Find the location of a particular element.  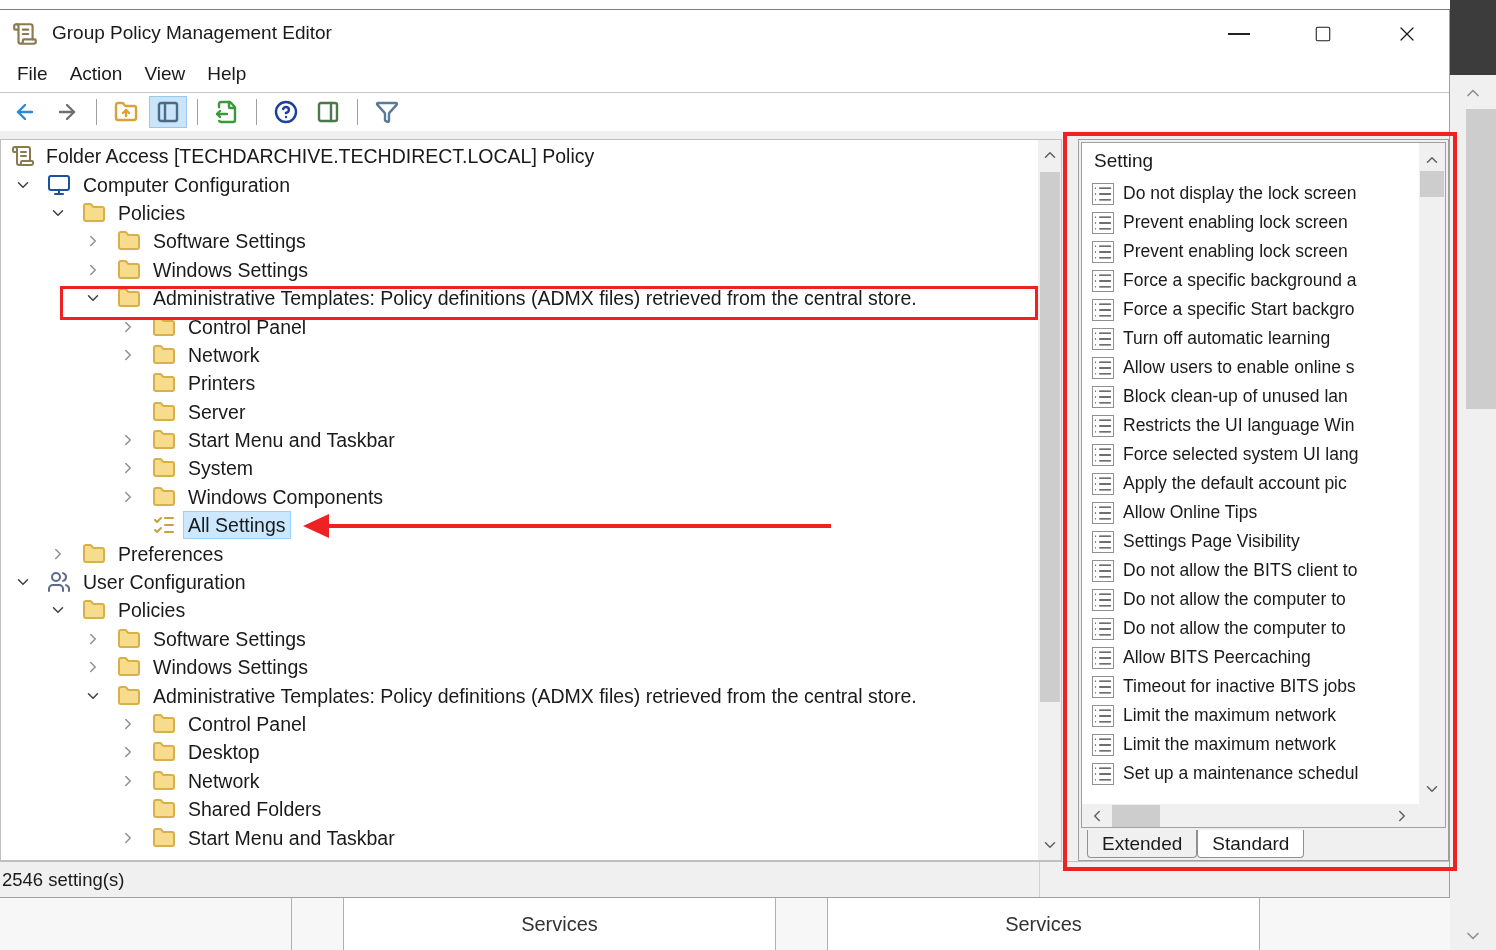

tree-item: User Configuration is located at coordinates (164, 582).